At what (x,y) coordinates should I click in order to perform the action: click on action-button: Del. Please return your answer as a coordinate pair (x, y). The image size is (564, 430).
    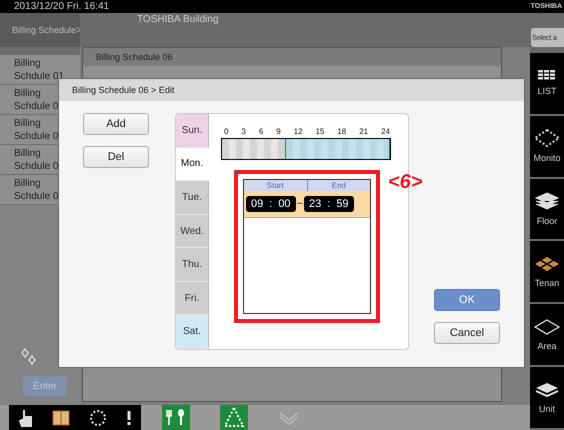
    Looking at the image, I should click on (116, 157).